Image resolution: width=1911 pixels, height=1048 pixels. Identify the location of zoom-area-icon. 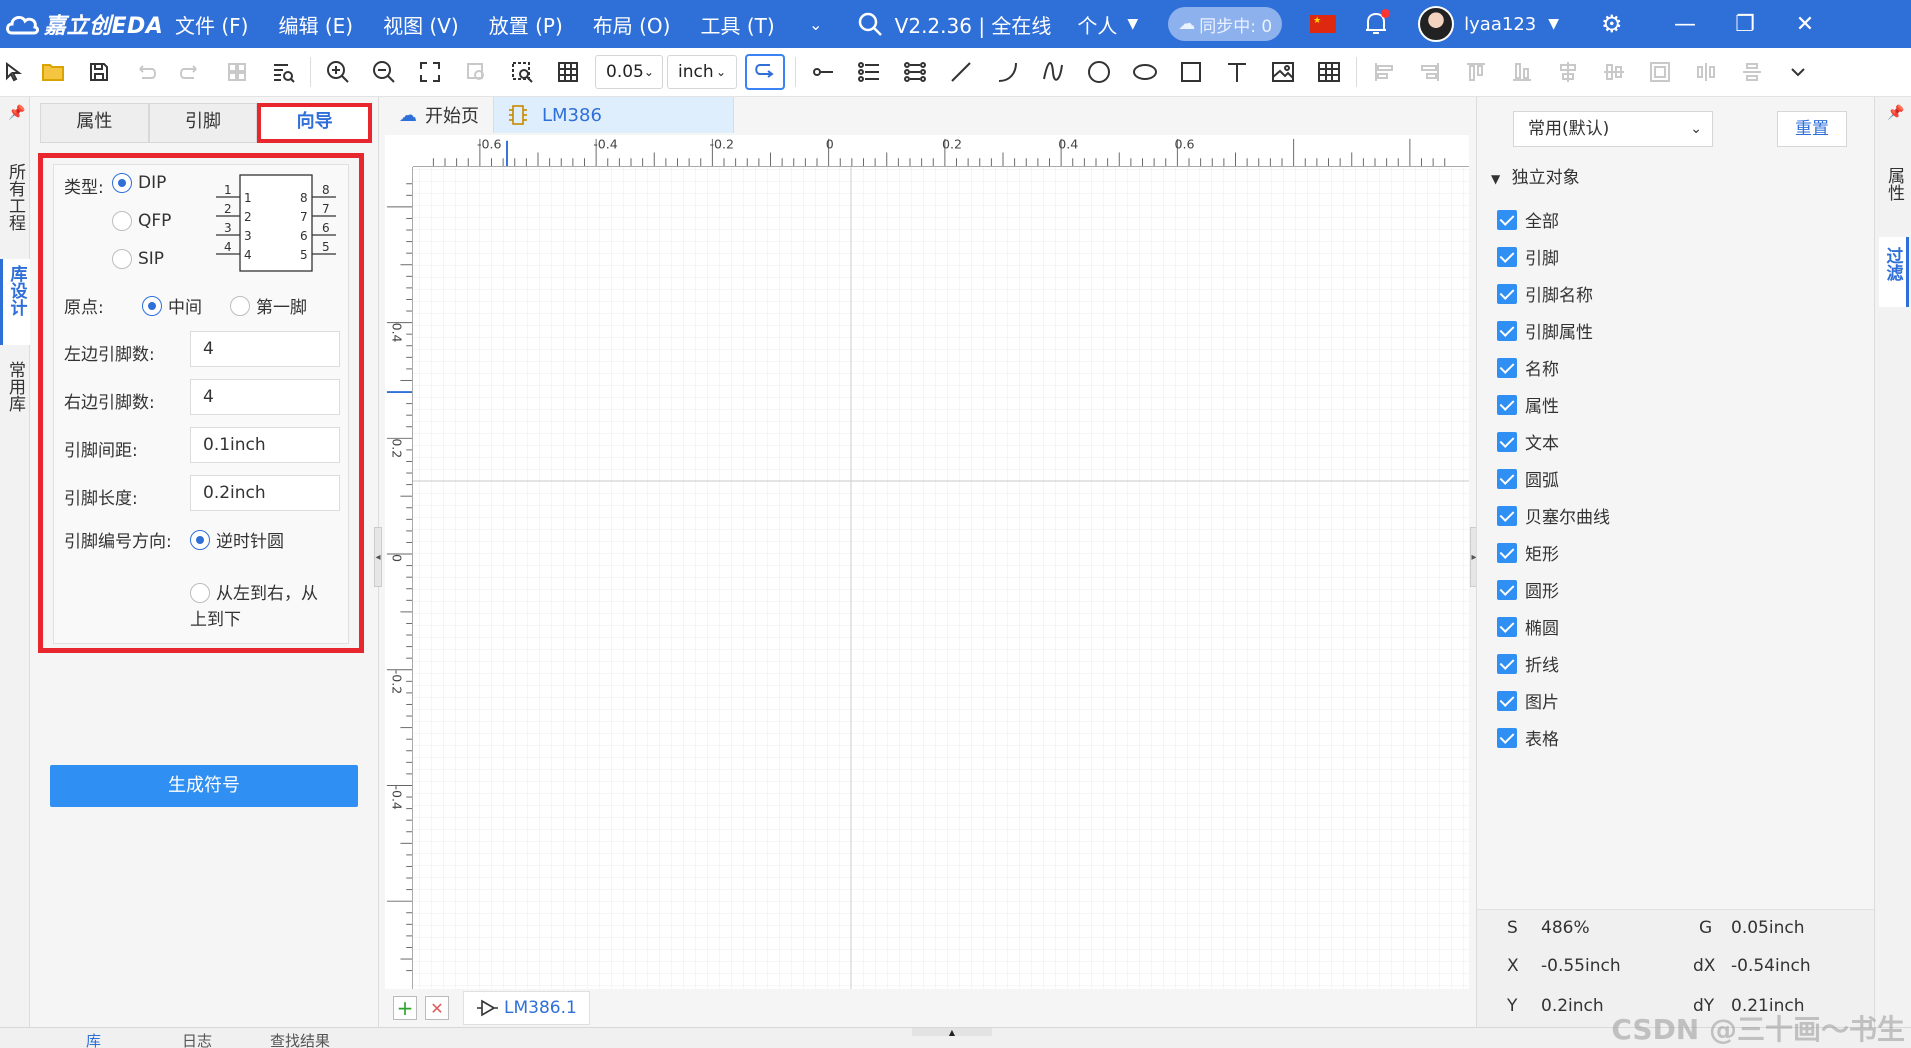
(522, 72).